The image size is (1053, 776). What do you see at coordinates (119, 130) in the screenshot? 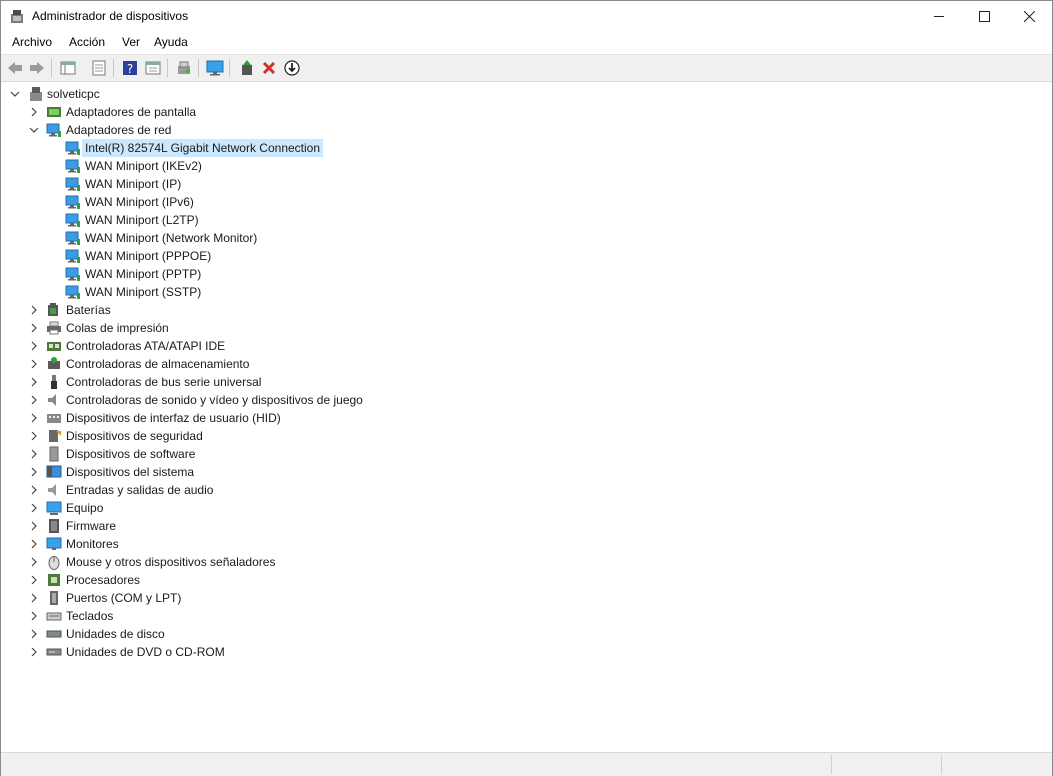
I see `tree-category-label: Adaptadores de red` at bounding box center [119, 130].